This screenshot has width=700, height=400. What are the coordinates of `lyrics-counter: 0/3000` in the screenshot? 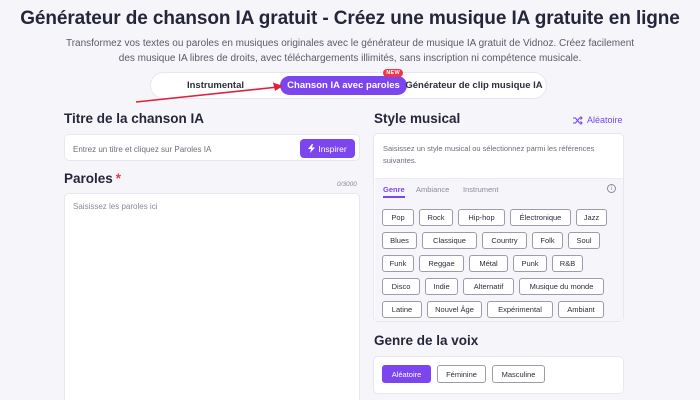 It's located at (347, 184).